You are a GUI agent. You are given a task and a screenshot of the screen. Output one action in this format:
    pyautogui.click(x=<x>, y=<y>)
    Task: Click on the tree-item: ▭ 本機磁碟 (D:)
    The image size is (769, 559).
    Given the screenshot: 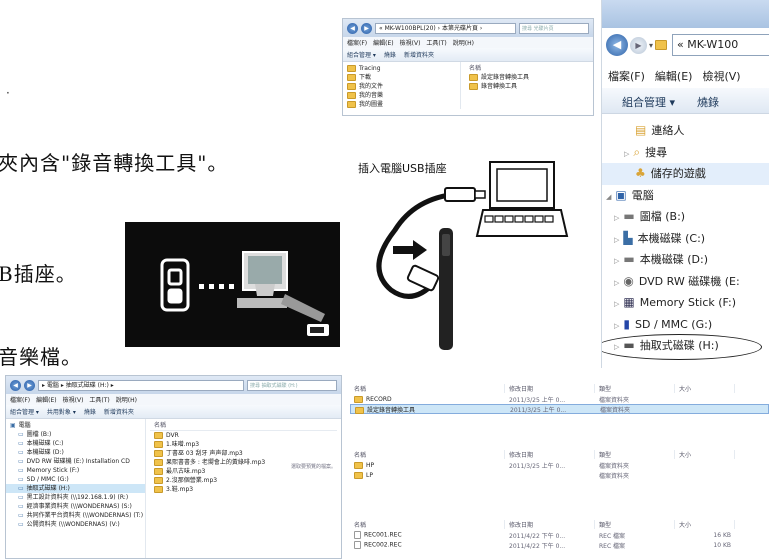 What is the action you would take?
    pyautogui.click(x=75, y=452)
    